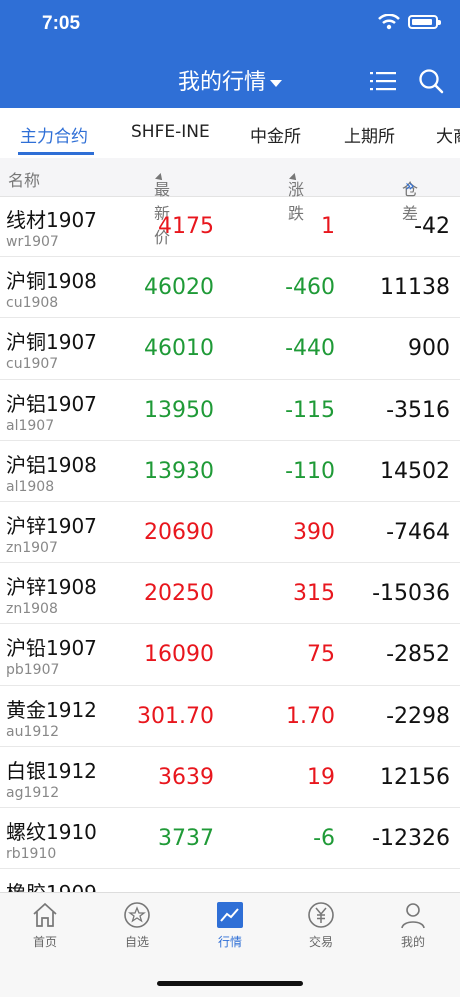 This screenshot has width=460, height=997. I want to click on tab-dce: 大商所, so click(448, 134).